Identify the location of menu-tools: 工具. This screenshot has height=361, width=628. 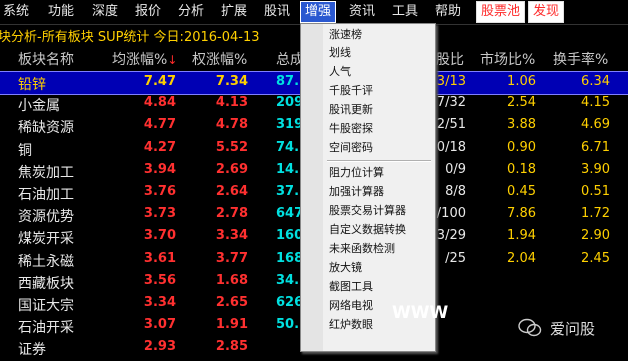
(405, 12).